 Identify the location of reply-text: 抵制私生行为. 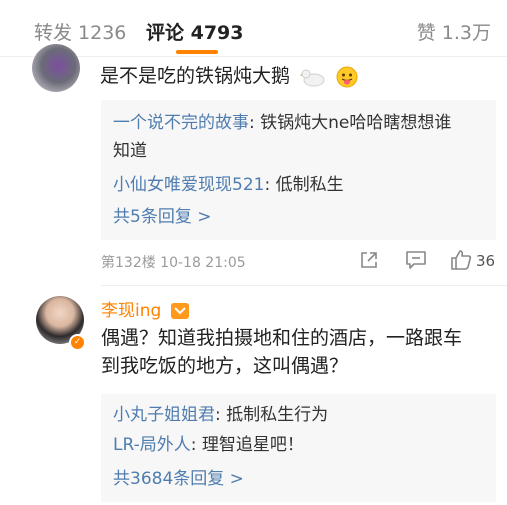
(277, 415).